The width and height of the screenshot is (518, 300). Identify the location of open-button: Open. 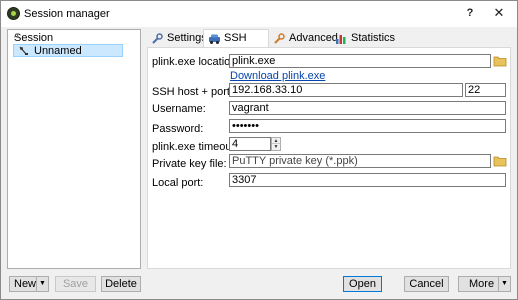
(362, 284).